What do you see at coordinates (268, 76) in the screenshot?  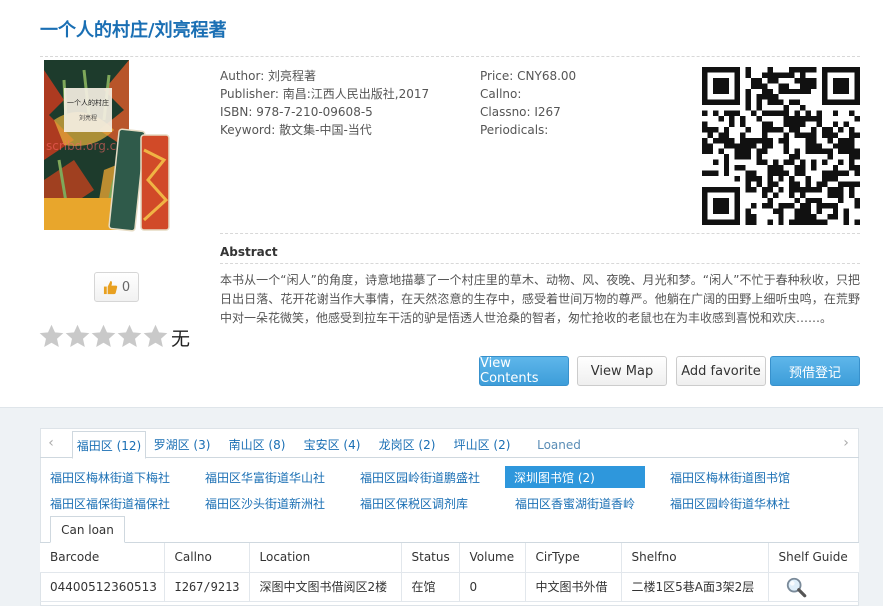 I see `author-field: Author: 刘亮程著` at bounding box center [268, 76].